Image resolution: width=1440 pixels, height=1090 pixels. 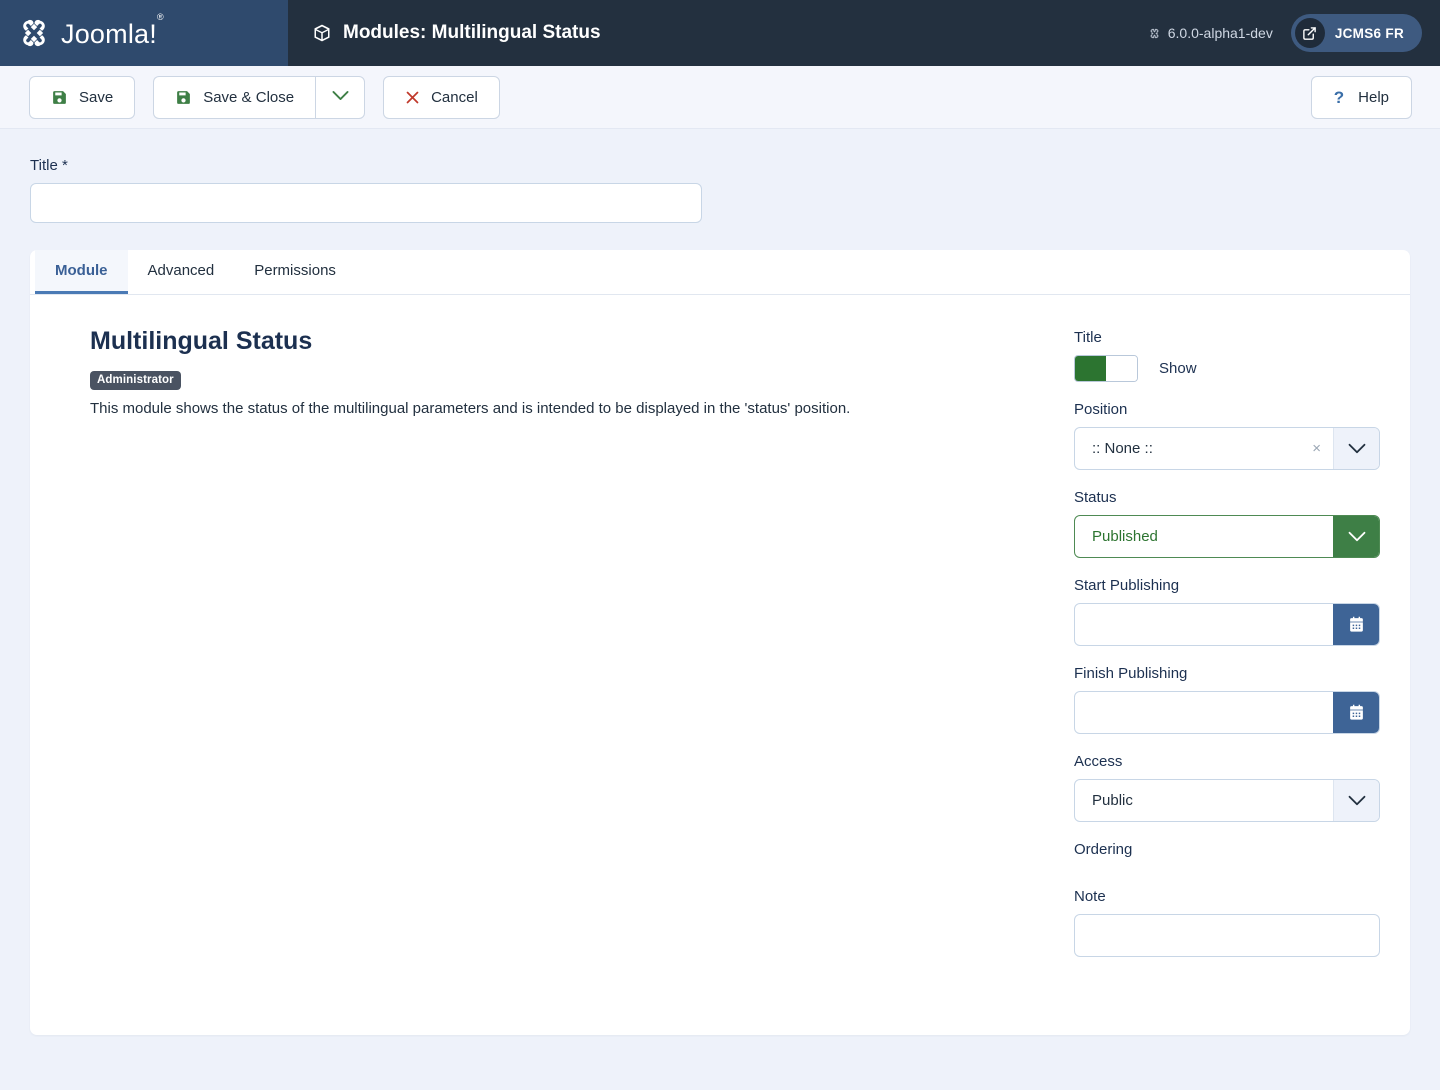 I want to click on finish-publishing-control, so click(x=1227, y=712).